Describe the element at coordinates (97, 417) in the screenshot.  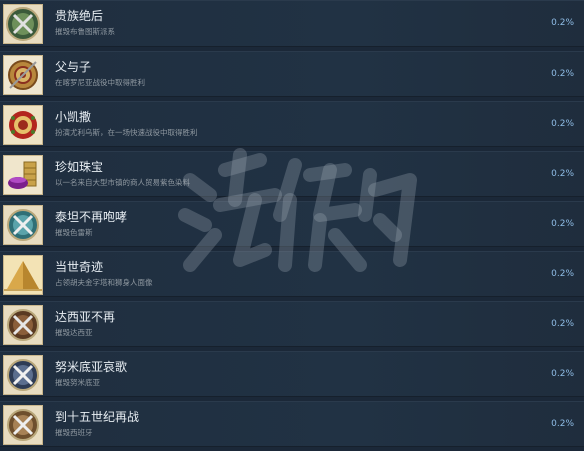
I see `achievement-title: 到十五世纪再战` at that location.